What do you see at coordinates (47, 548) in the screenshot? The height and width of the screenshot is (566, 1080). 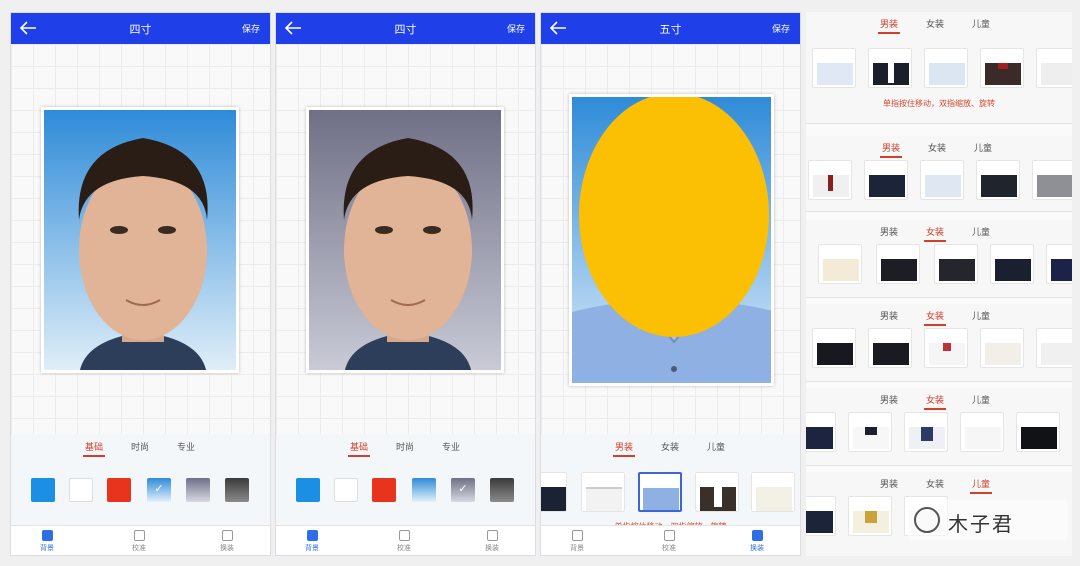 I see `nav-label: 背景` at bounding box center [47, 548].